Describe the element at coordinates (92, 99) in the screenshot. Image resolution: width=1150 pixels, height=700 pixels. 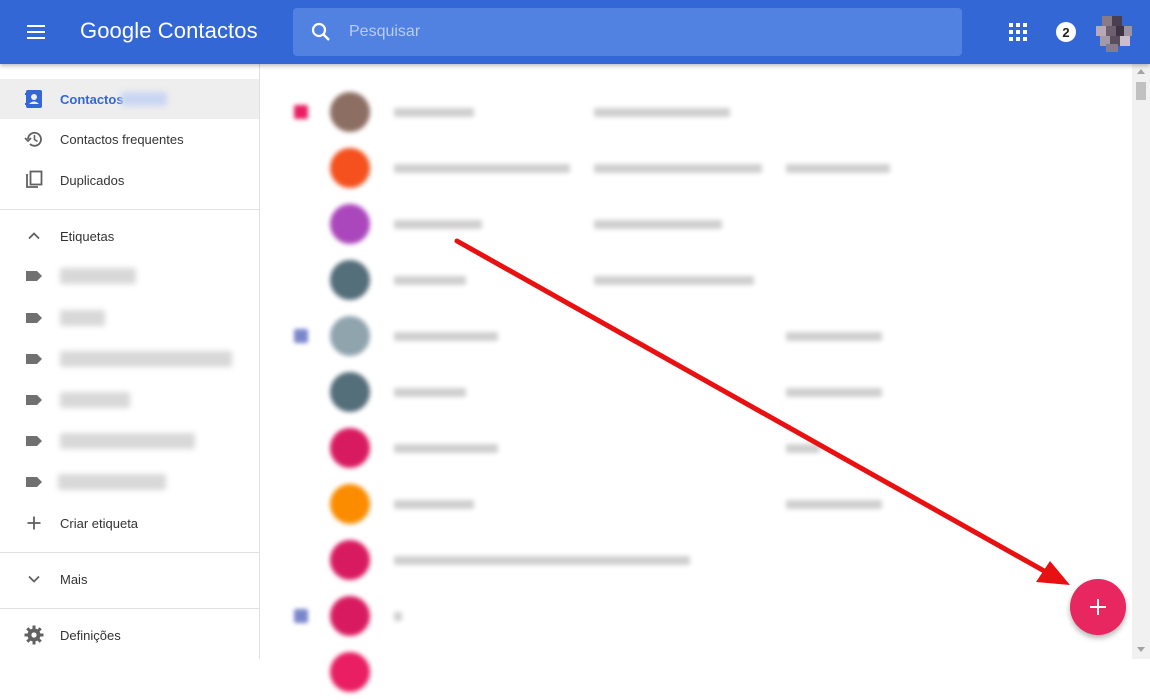
I see `sidebar-item-label: Contactos` at that location.